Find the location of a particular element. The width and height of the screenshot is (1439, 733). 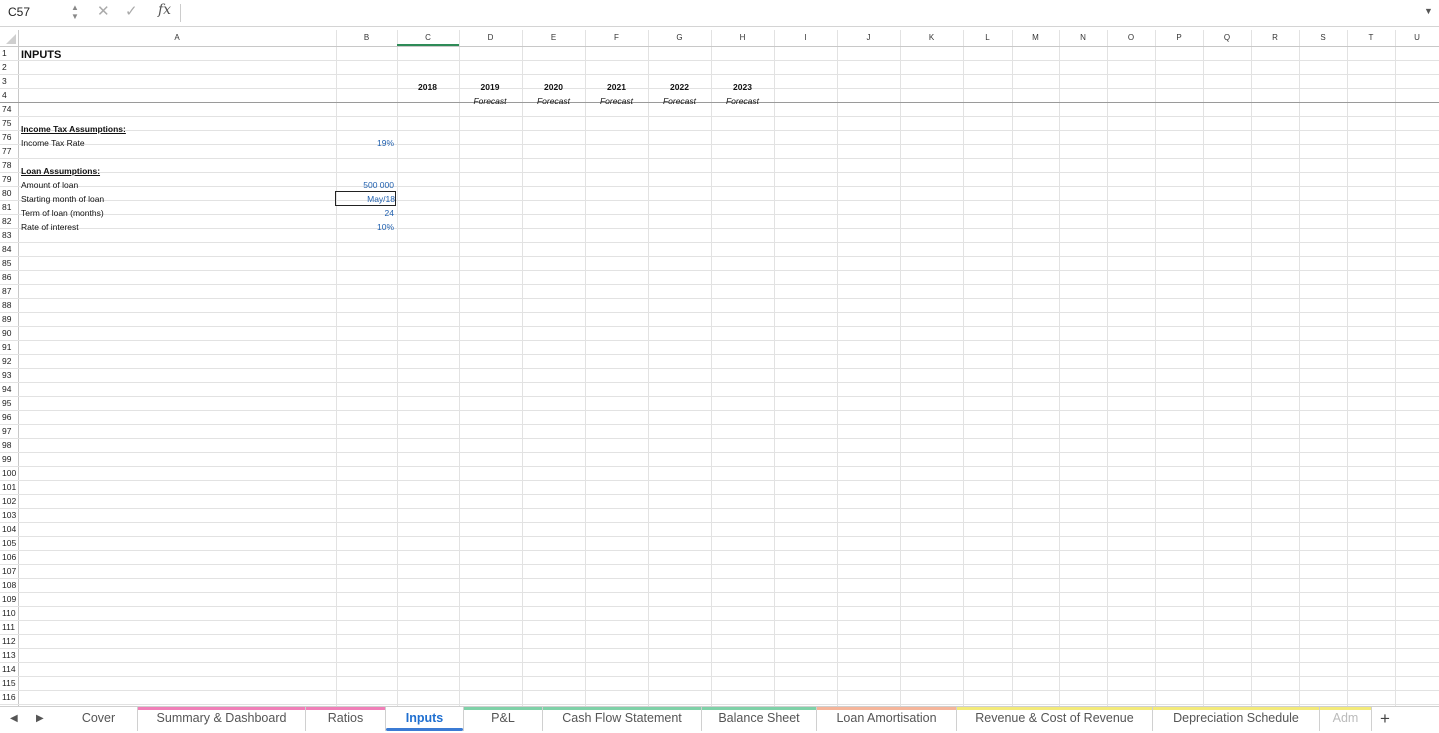

row-header: 110 is located at coordinates (10, 613).